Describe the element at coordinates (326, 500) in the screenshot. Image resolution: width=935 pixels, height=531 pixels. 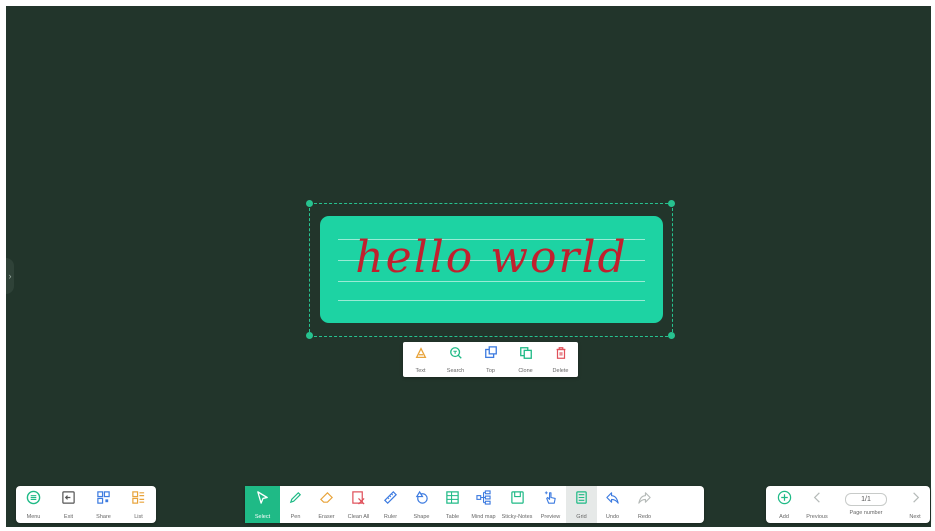
I see `eraser-icon` at that location.